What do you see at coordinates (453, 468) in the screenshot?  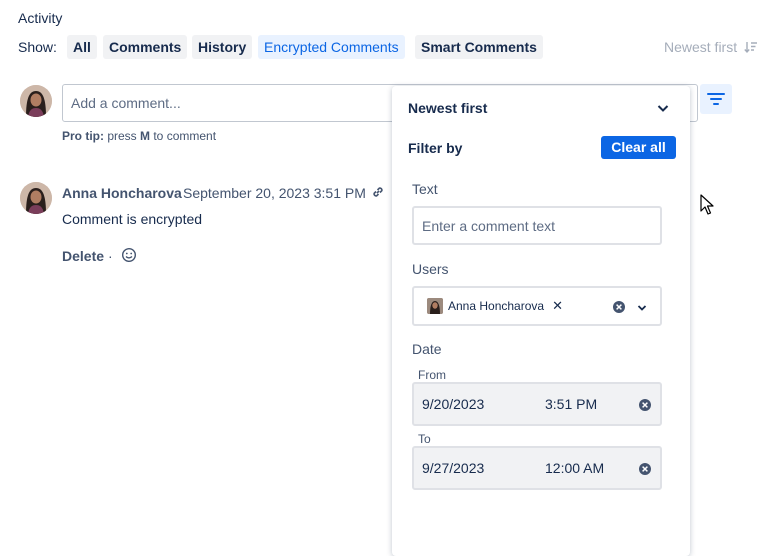 I see `to-date-value: 9/27/2023` at bounding box center [453, 468].